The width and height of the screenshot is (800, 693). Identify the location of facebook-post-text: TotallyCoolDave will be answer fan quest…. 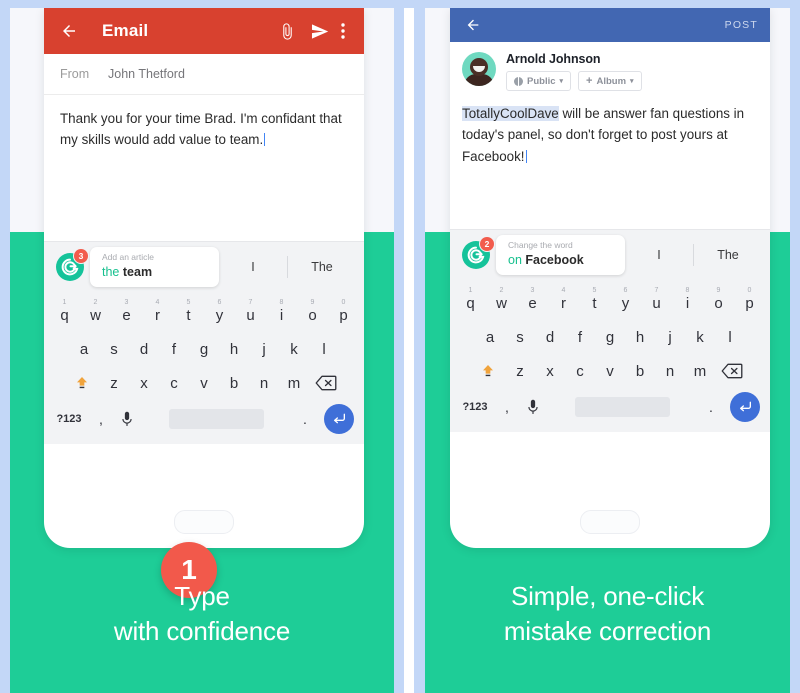
(610, 135).